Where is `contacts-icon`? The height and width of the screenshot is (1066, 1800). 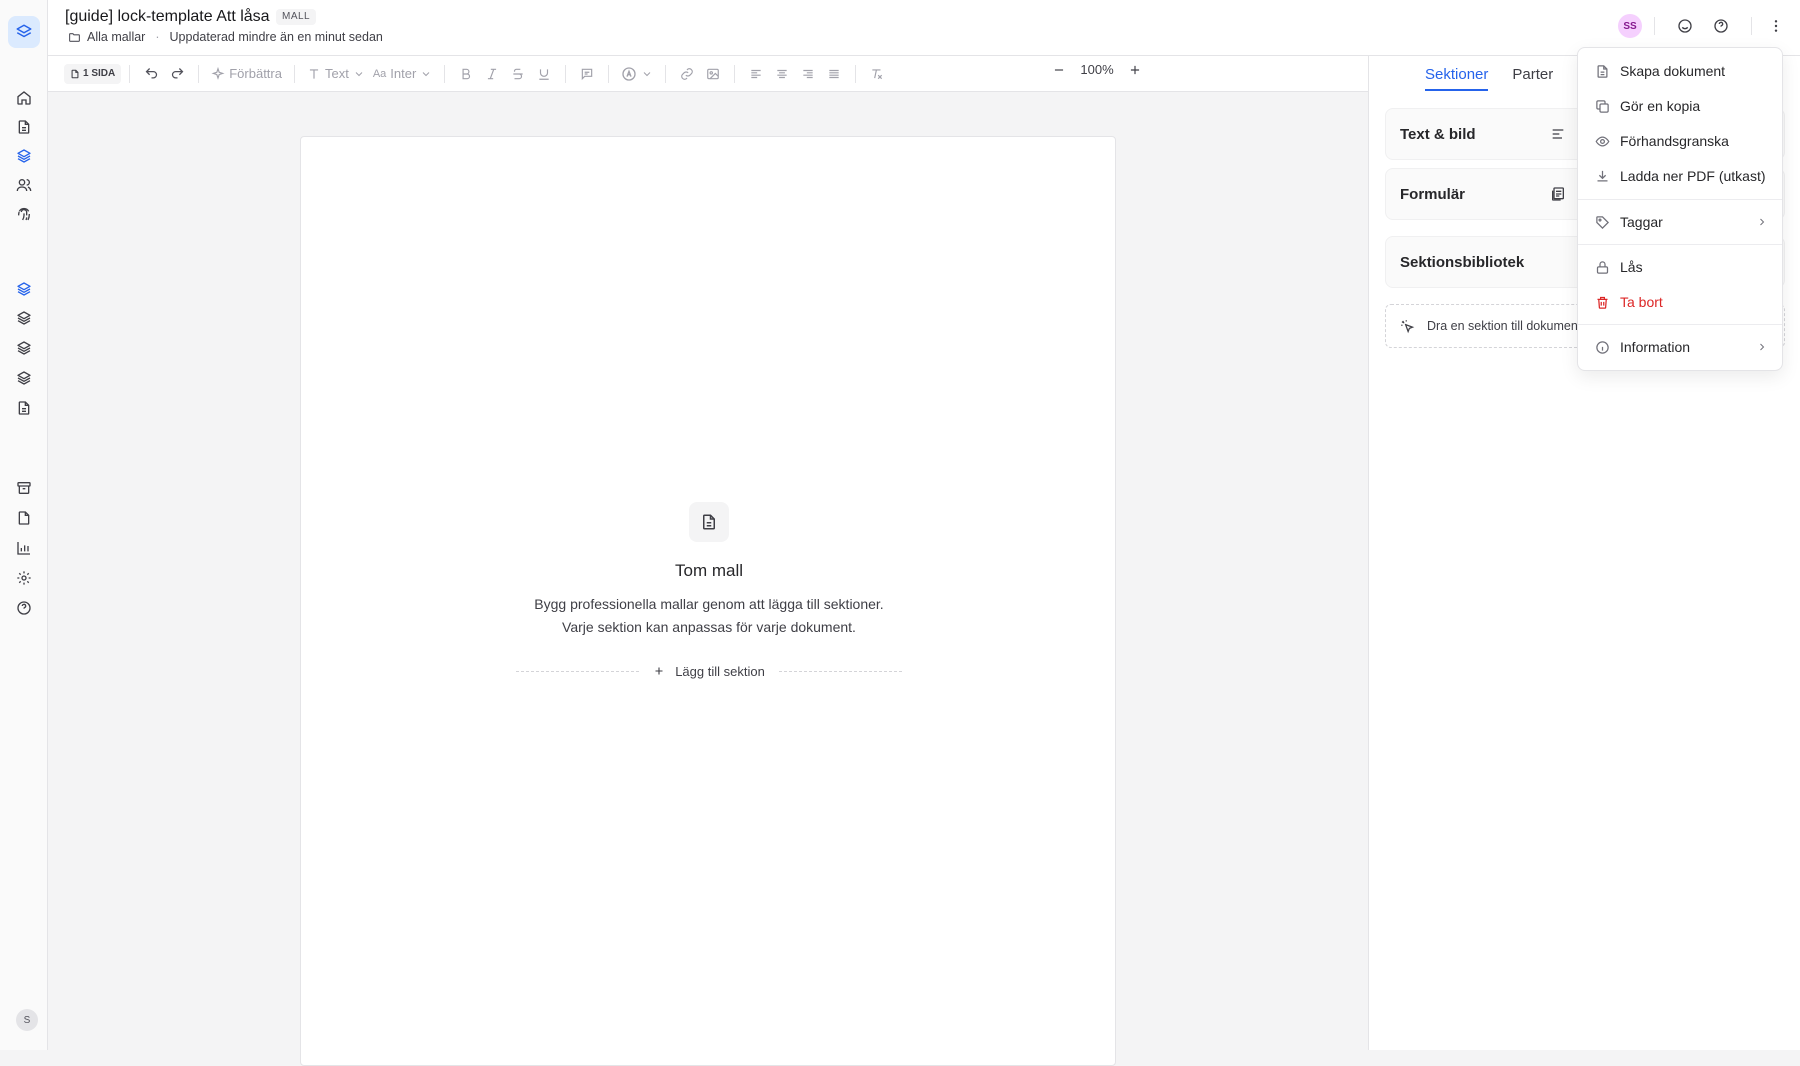 contacts-icon is located at coordinates (24, 185).